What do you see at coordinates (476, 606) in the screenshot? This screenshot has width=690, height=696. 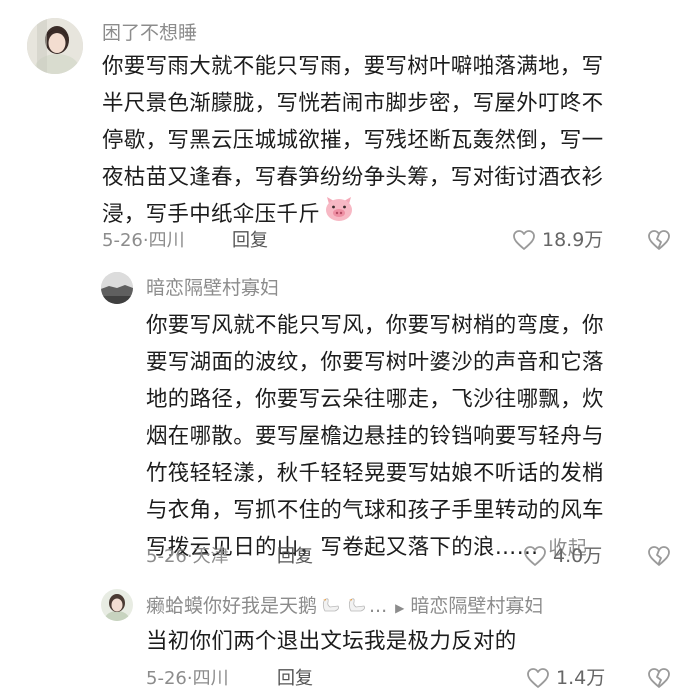 I see `reply-to-username: 暗恋隔壁村寡妇` at bounding box center [476, 606].